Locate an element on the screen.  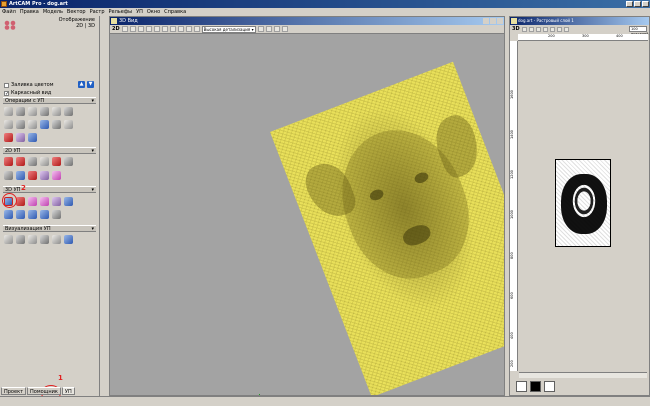
snap-icon is located at coordinates (559, 29).